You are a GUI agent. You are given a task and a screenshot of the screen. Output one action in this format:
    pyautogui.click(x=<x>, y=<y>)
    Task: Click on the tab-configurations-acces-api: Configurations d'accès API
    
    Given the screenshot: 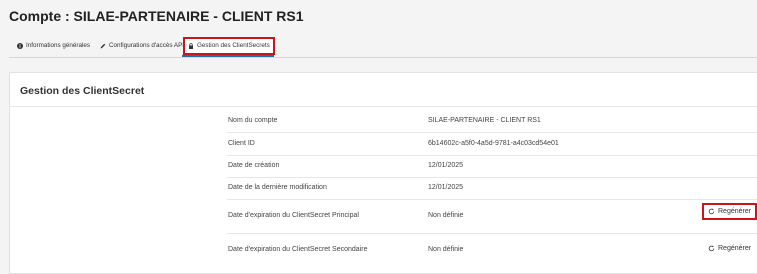 What is the action you would take?
    pyautogui.click(x=142, y=46)
    